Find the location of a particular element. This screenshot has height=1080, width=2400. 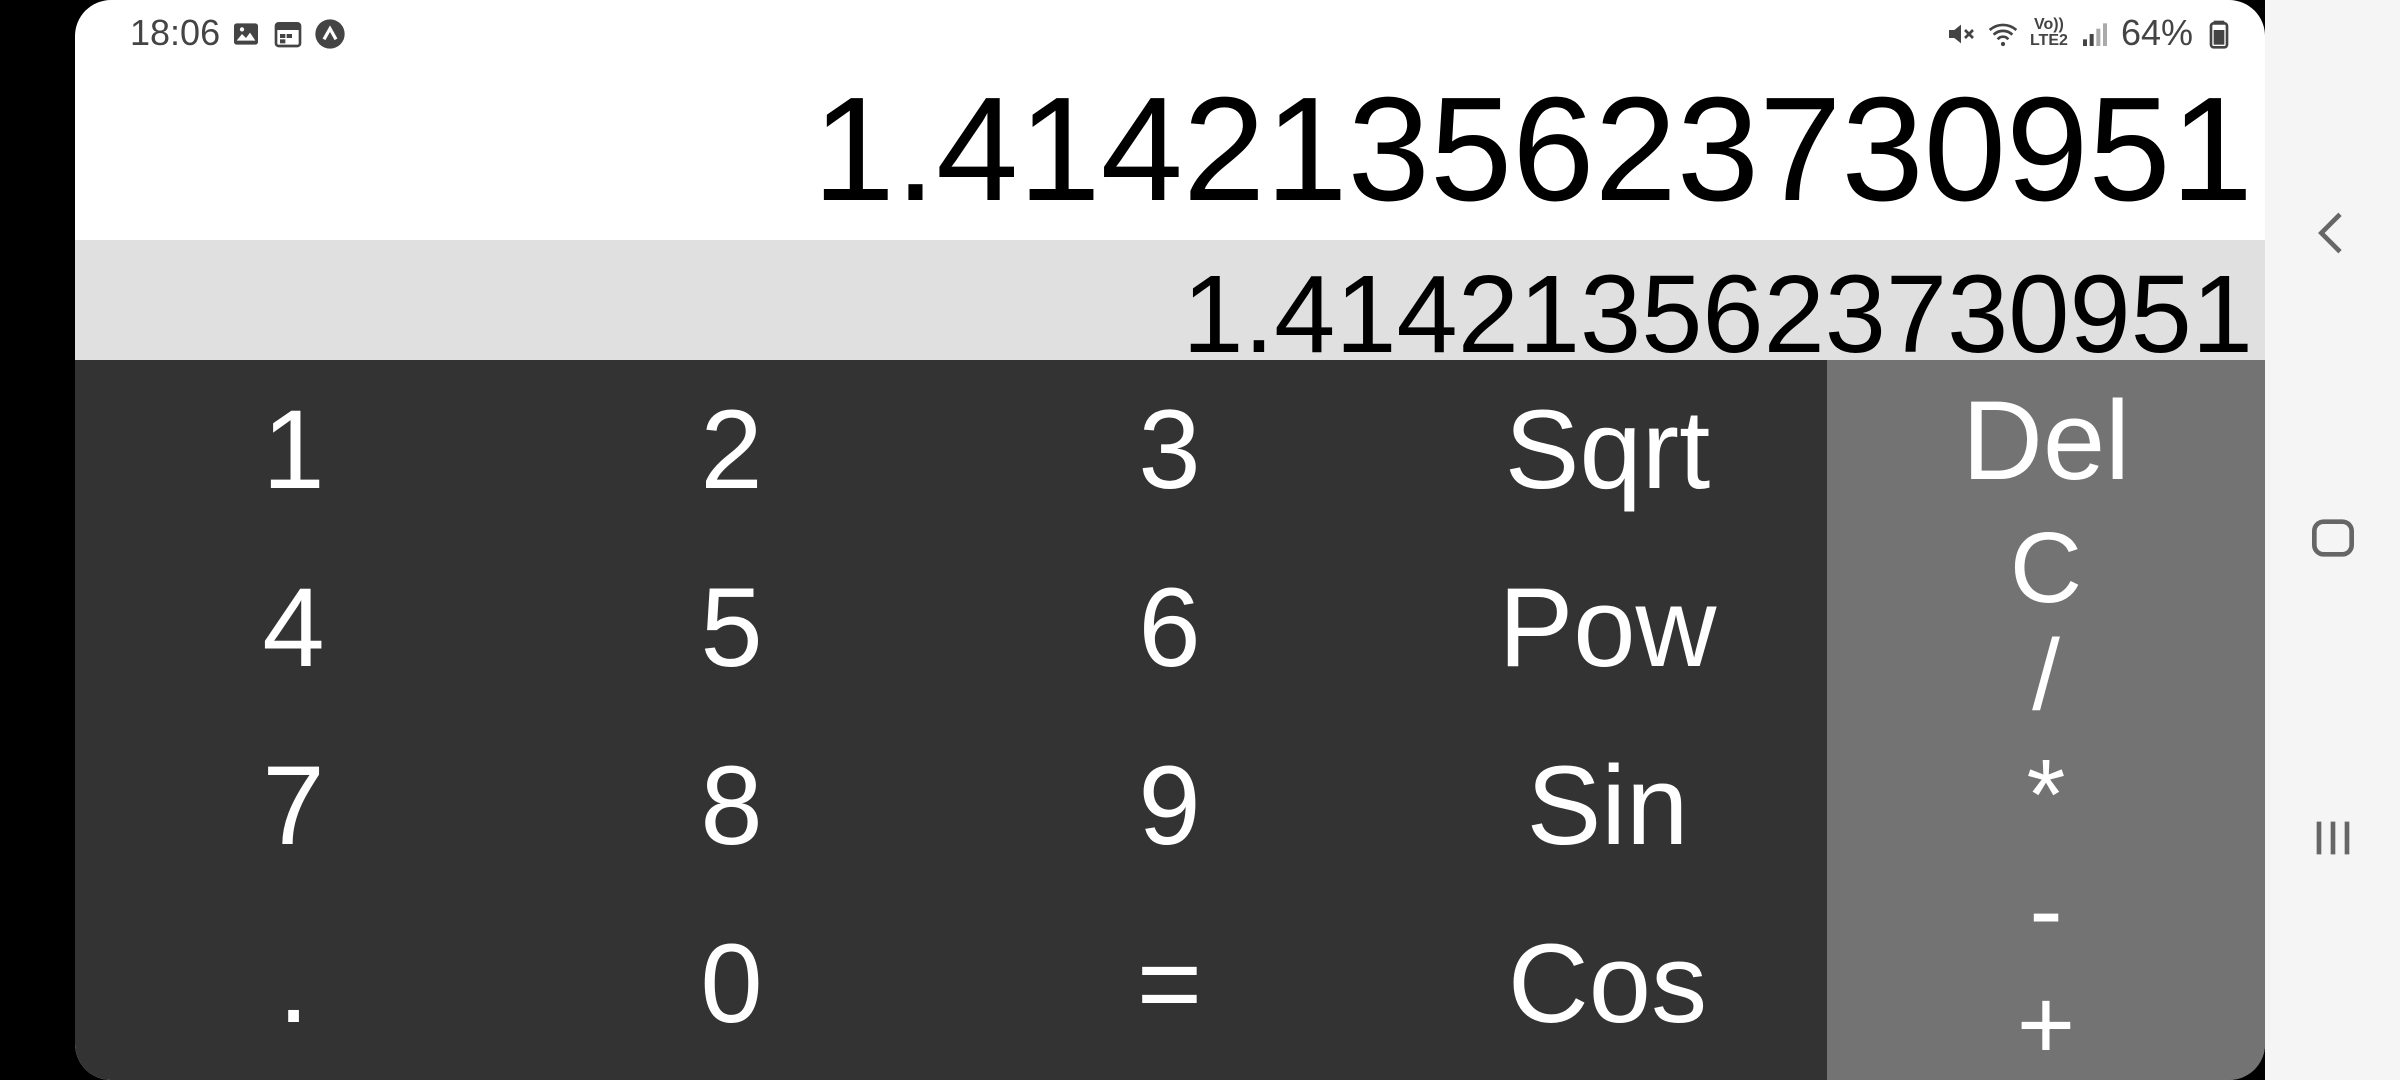

signal-icon is located at coordinates (2095, 33).